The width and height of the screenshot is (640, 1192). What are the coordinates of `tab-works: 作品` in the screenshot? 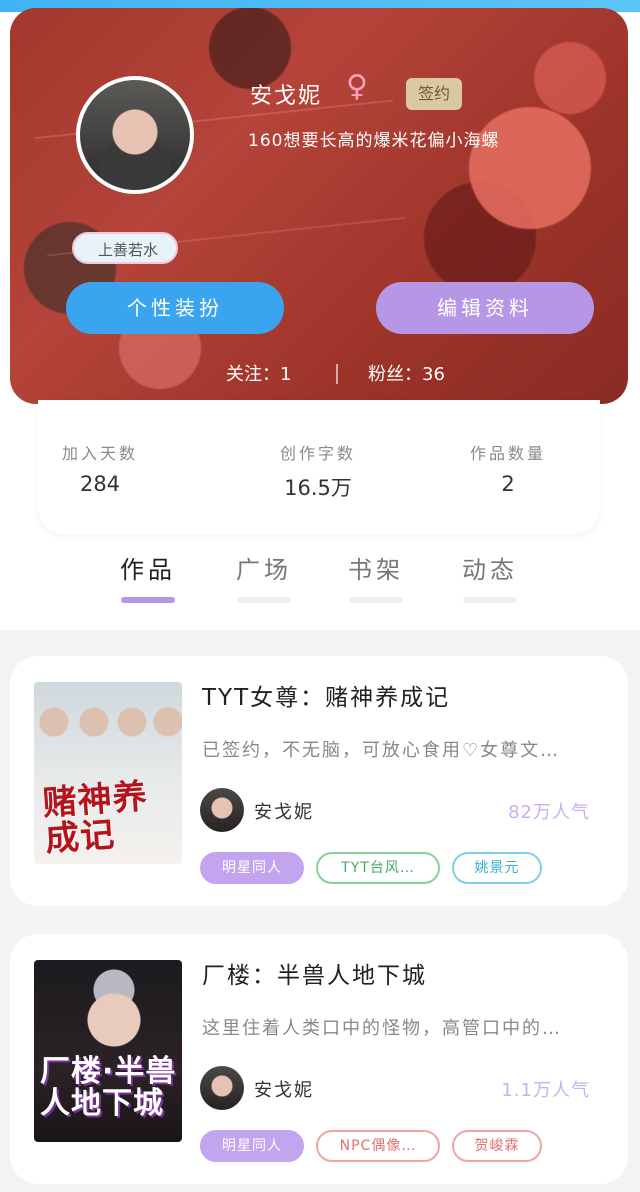 It's located at (148, 576).